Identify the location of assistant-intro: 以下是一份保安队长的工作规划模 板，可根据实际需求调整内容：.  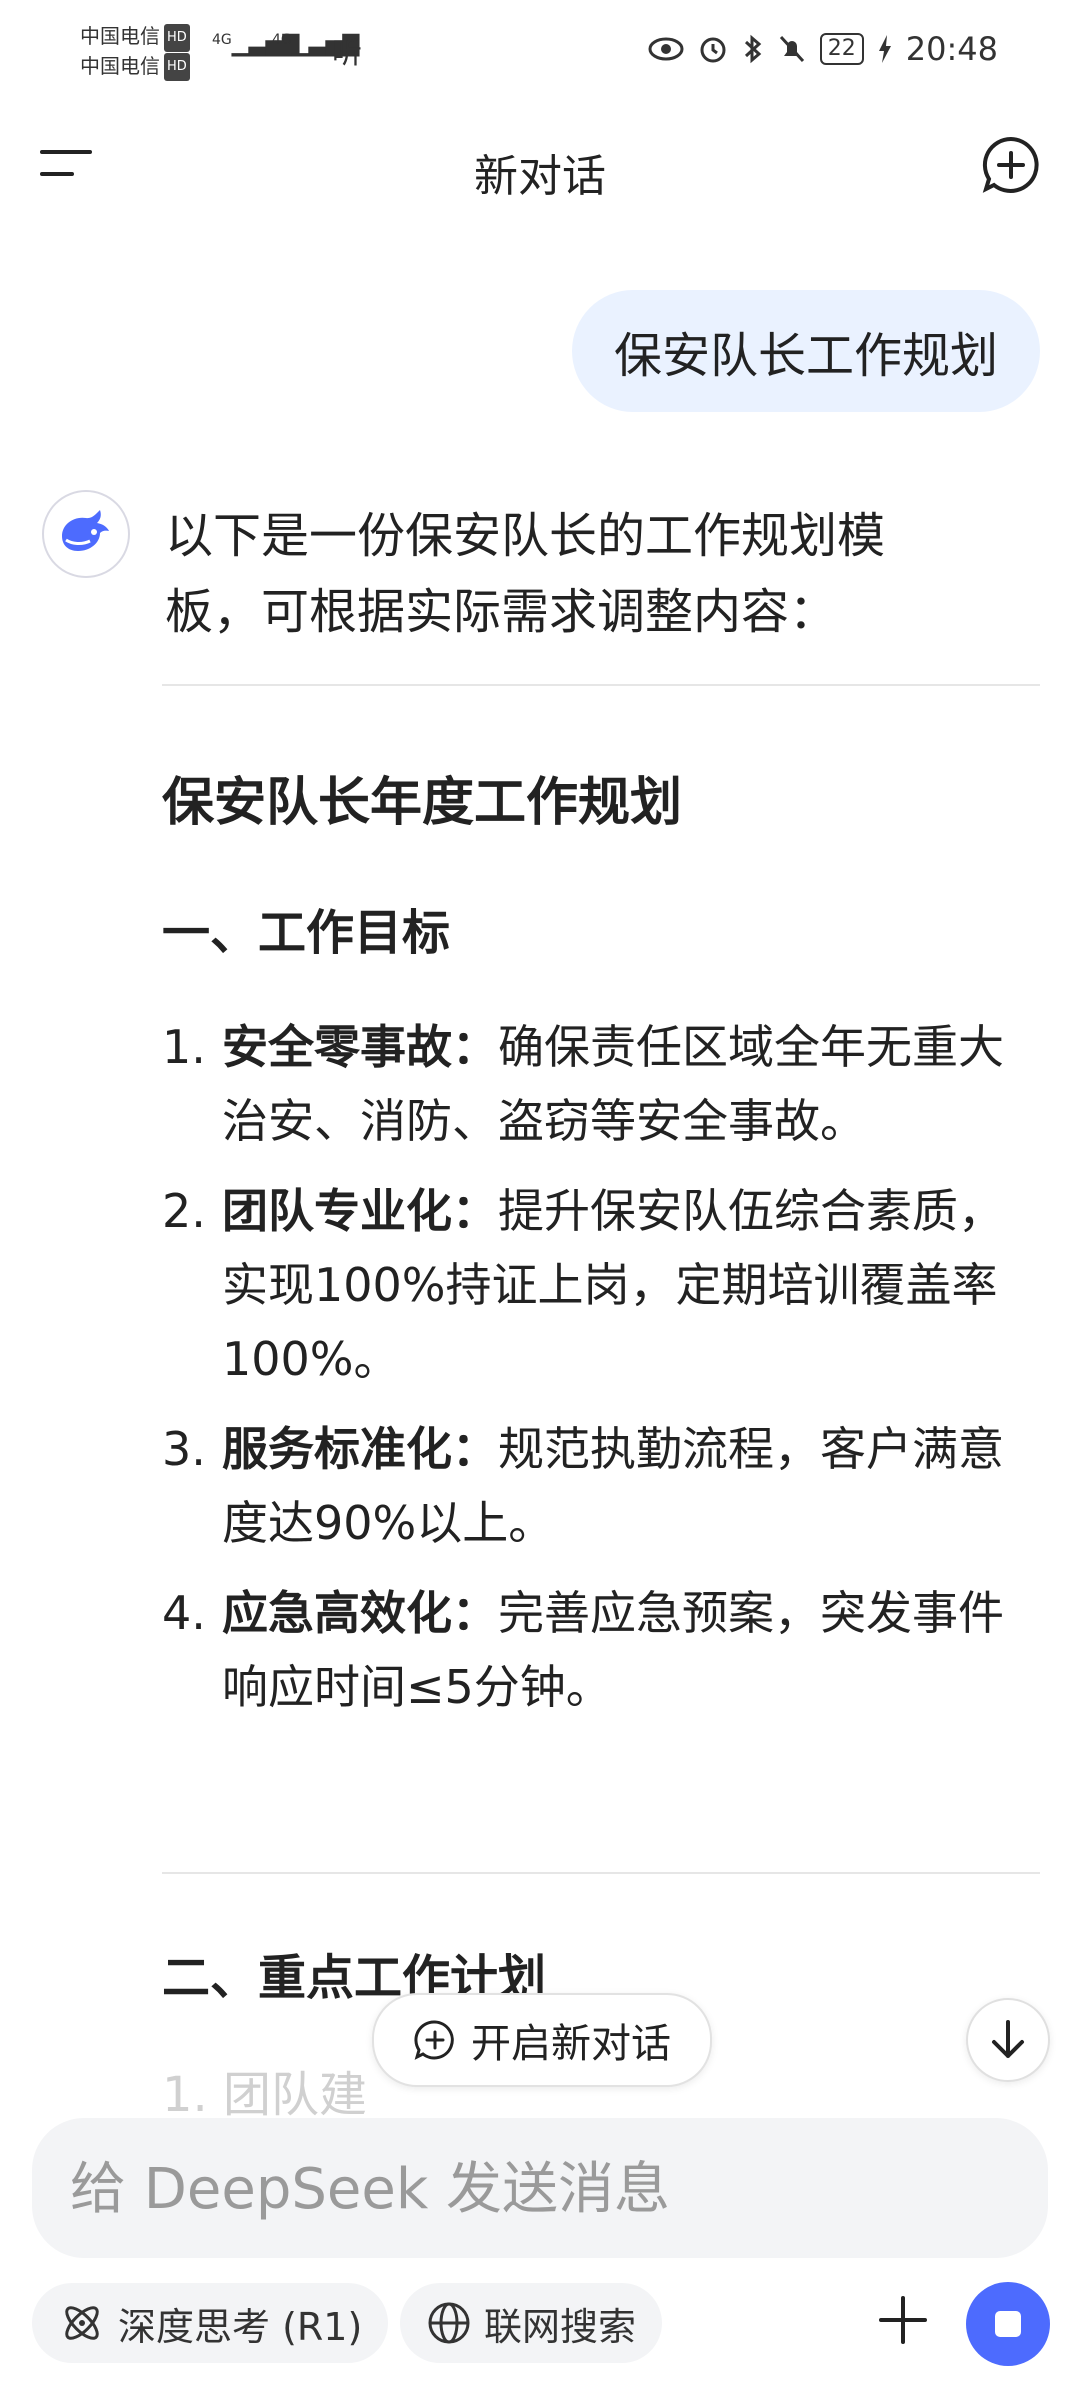
(560, 574).